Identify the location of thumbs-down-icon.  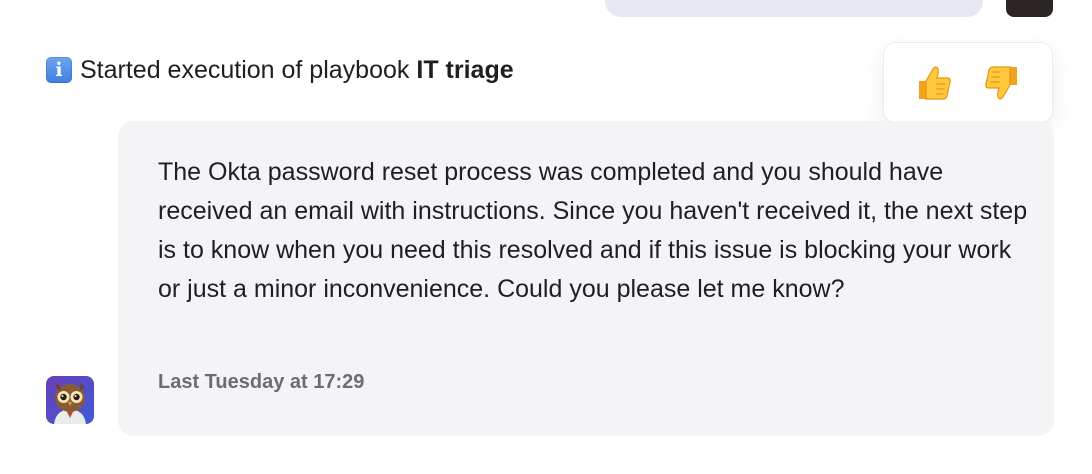
(1001, 82).